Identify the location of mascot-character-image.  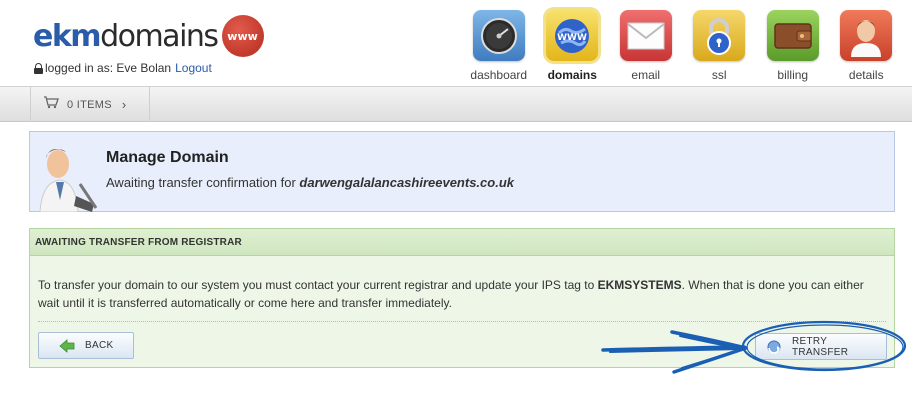
(68, 178).